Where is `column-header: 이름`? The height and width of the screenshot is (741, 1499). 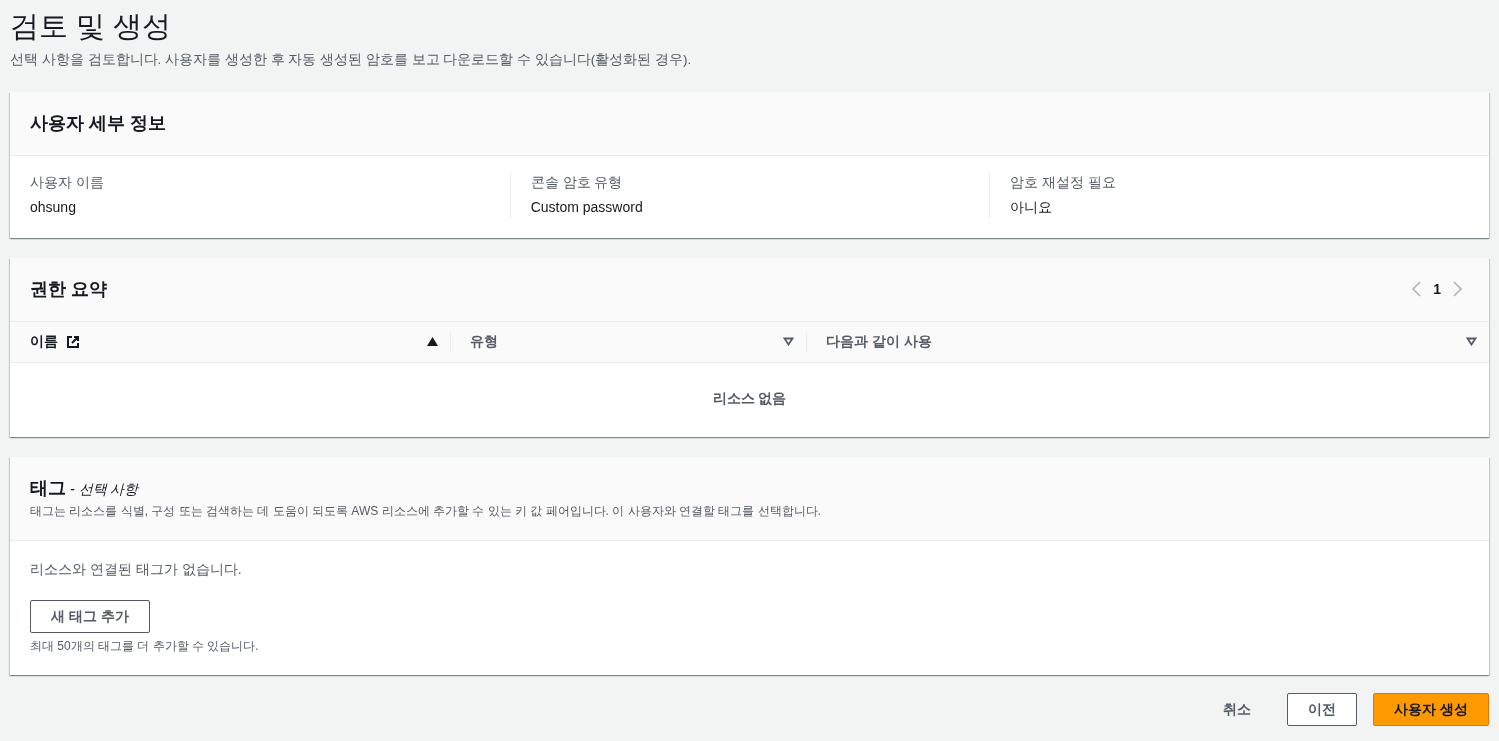
column-header: 이름 is located at coordinates (44, 342).